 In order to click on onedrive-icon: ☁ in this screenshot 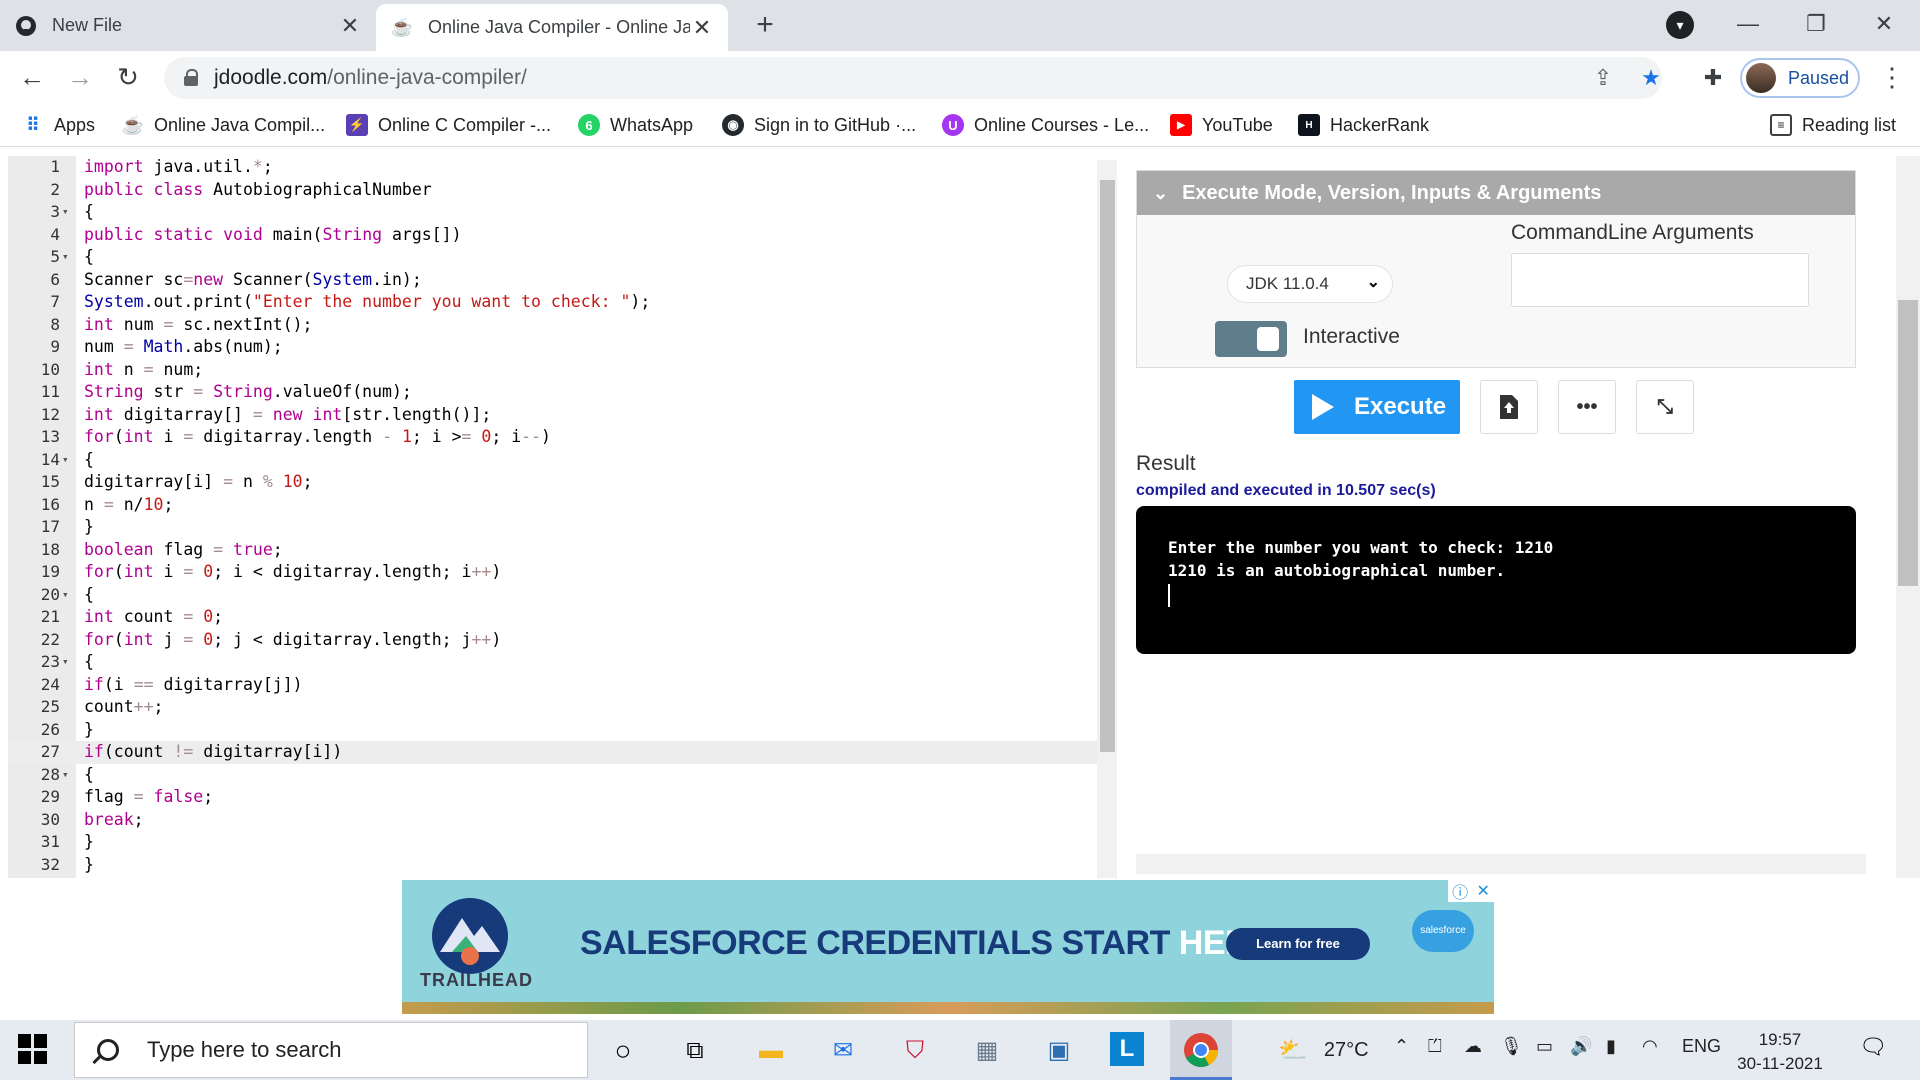, I will do `click(1473, 1046)`.